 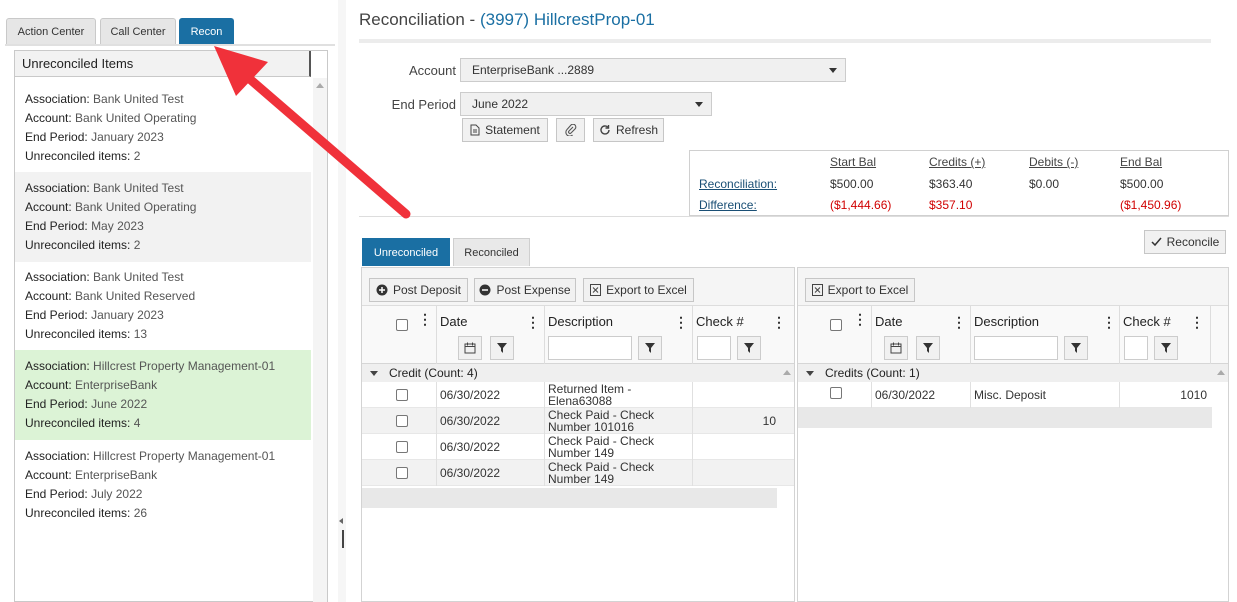 What do you see at coordinates (170, 45) in the screenshot?
I see `tab-underline` at bounding box center [170, 45].